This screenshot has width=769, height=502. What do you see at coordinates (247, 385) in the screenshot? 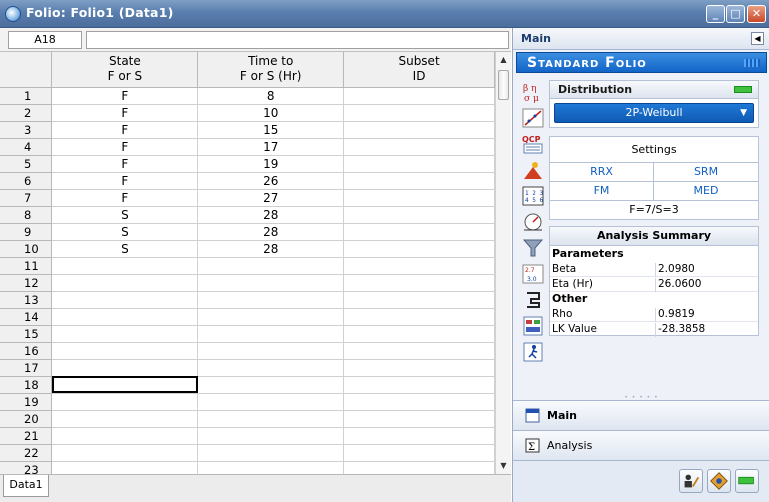
I see `table-row: 18` at bounding box center [247, 385].